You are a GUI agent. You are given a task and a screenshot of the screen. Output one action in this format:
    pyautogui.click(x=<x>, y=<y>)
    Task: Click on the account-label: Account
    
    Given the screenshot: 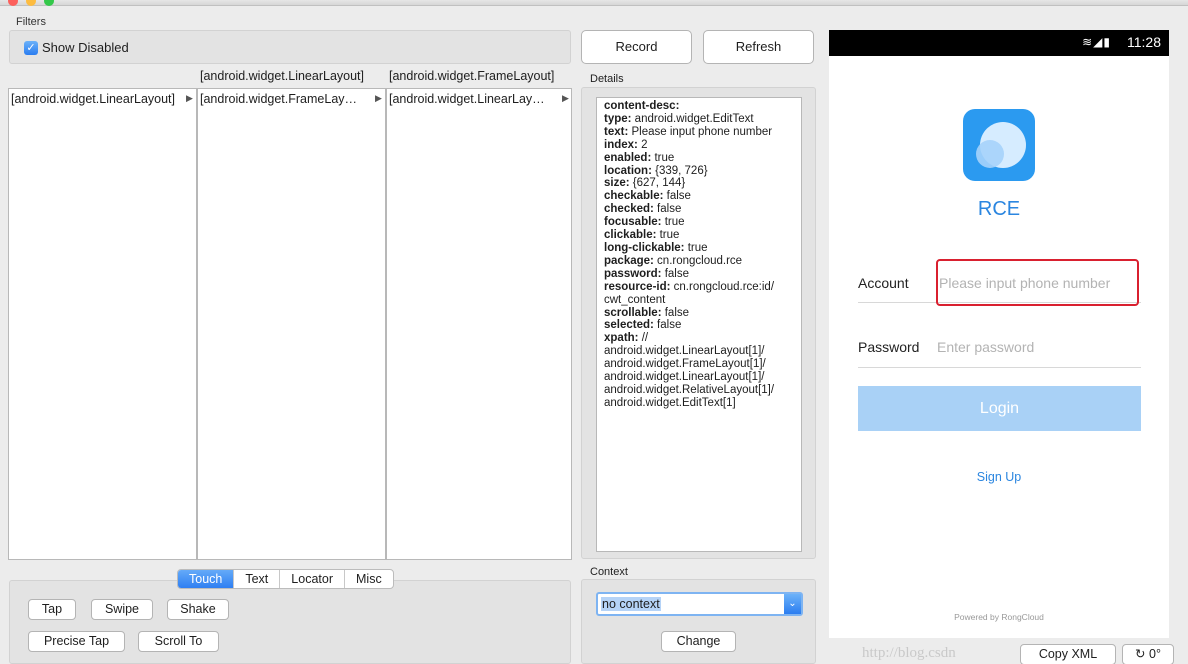 What is the action you would take?
    pyautogui.click(x=883, y=283)
    